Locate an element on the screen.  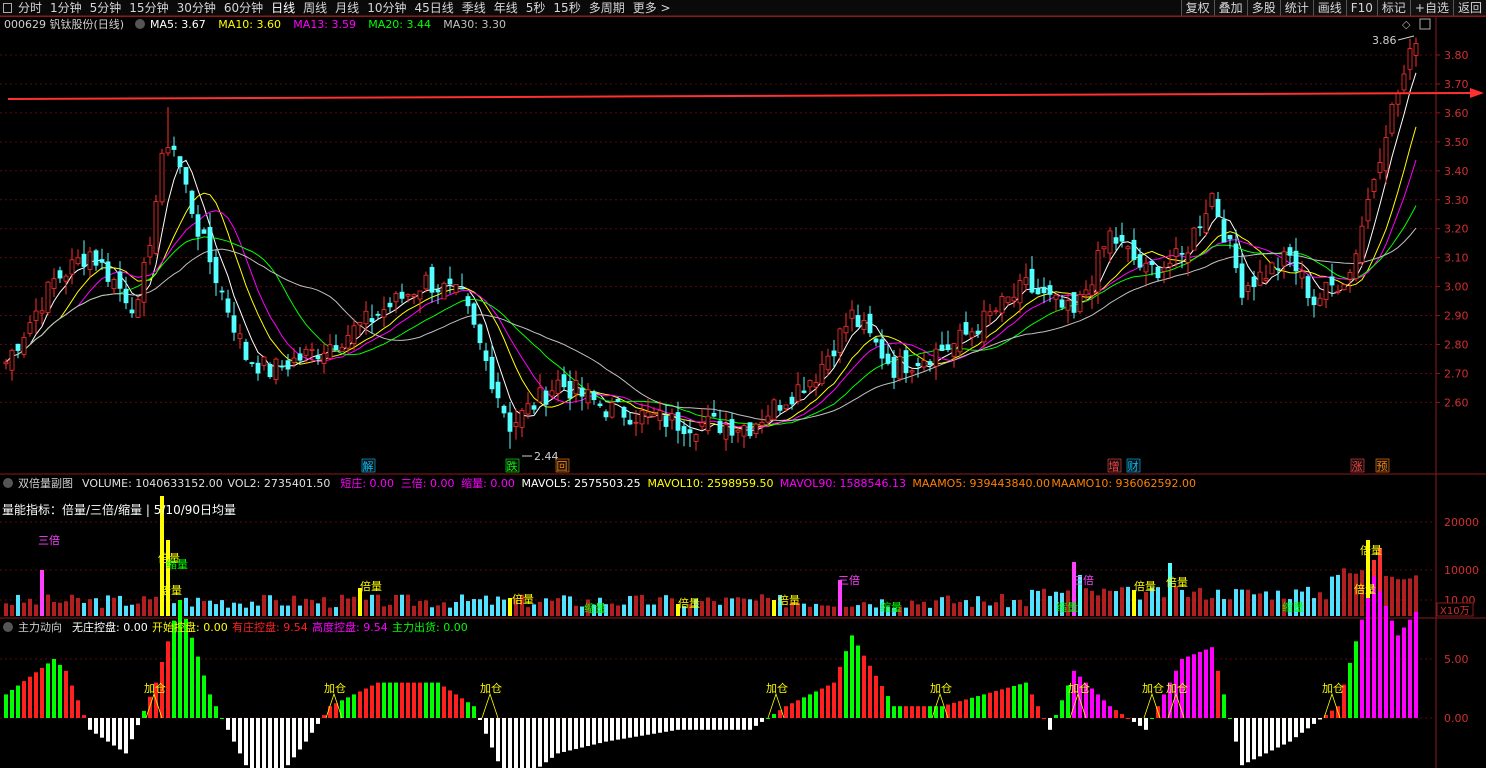
volume-settings-icon is located at coordinates (8, 483).